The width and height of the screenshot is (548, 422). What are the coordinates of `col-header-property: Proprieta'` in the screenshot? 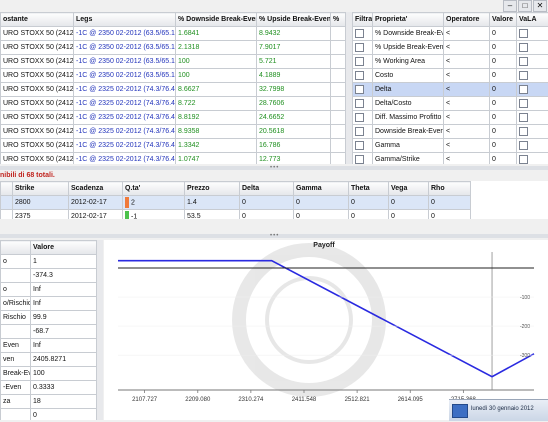 It's located at (408, 20).